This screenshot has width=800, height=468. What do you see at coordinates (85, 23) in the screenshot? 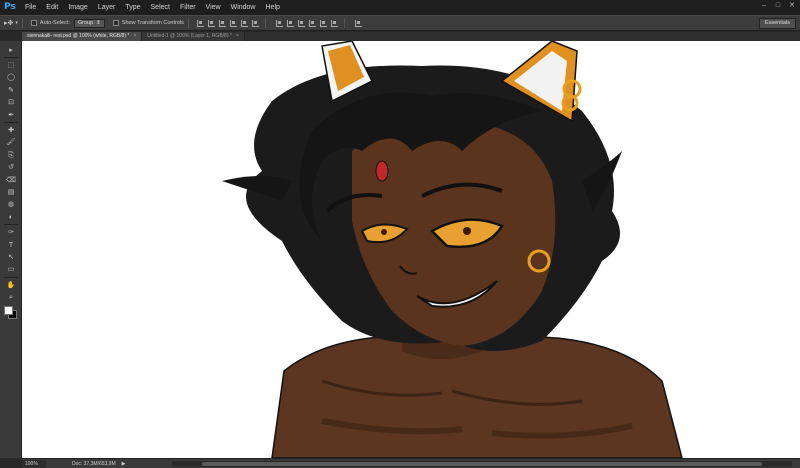
I see `auto-select-value: Group` at bounding box center [85, 23].